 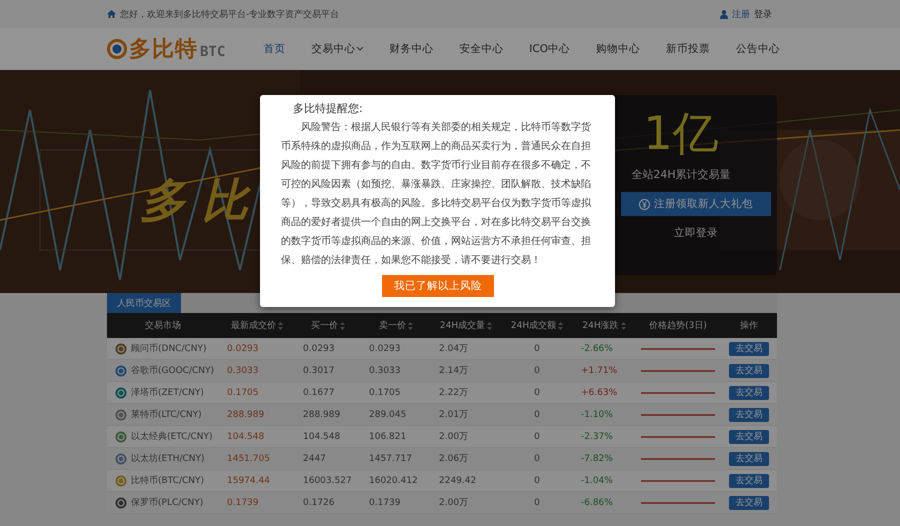 I want to click on dialog-title: 多比特提醒您:, so click(x=328, y=108).